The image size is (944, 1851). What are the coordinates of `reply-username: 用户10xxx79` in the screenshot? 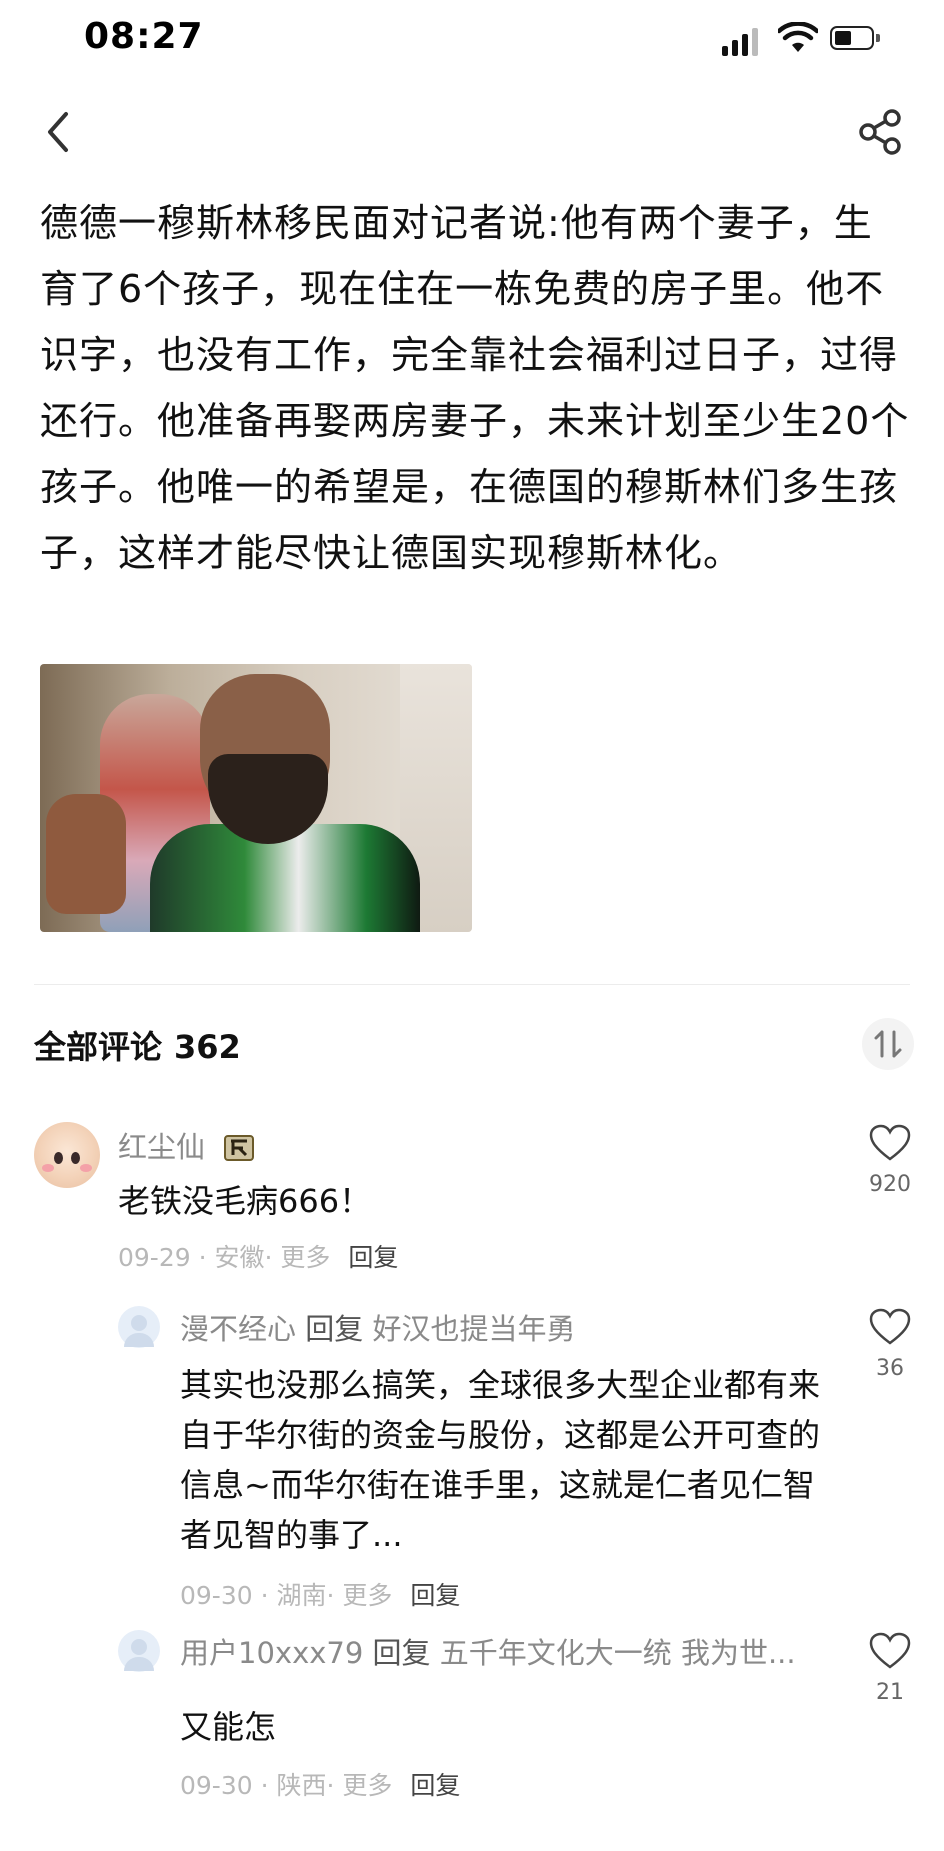 It's located at (271, 1653).